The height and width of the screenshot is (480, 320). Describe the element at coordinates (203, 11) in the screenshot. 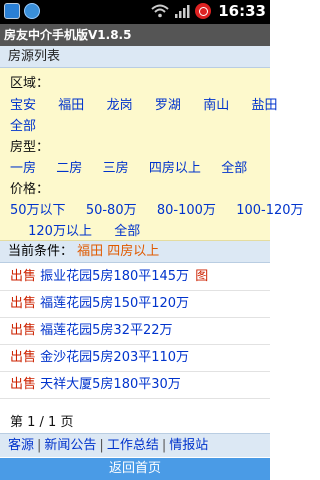

I see `alarm-icon` at that location.